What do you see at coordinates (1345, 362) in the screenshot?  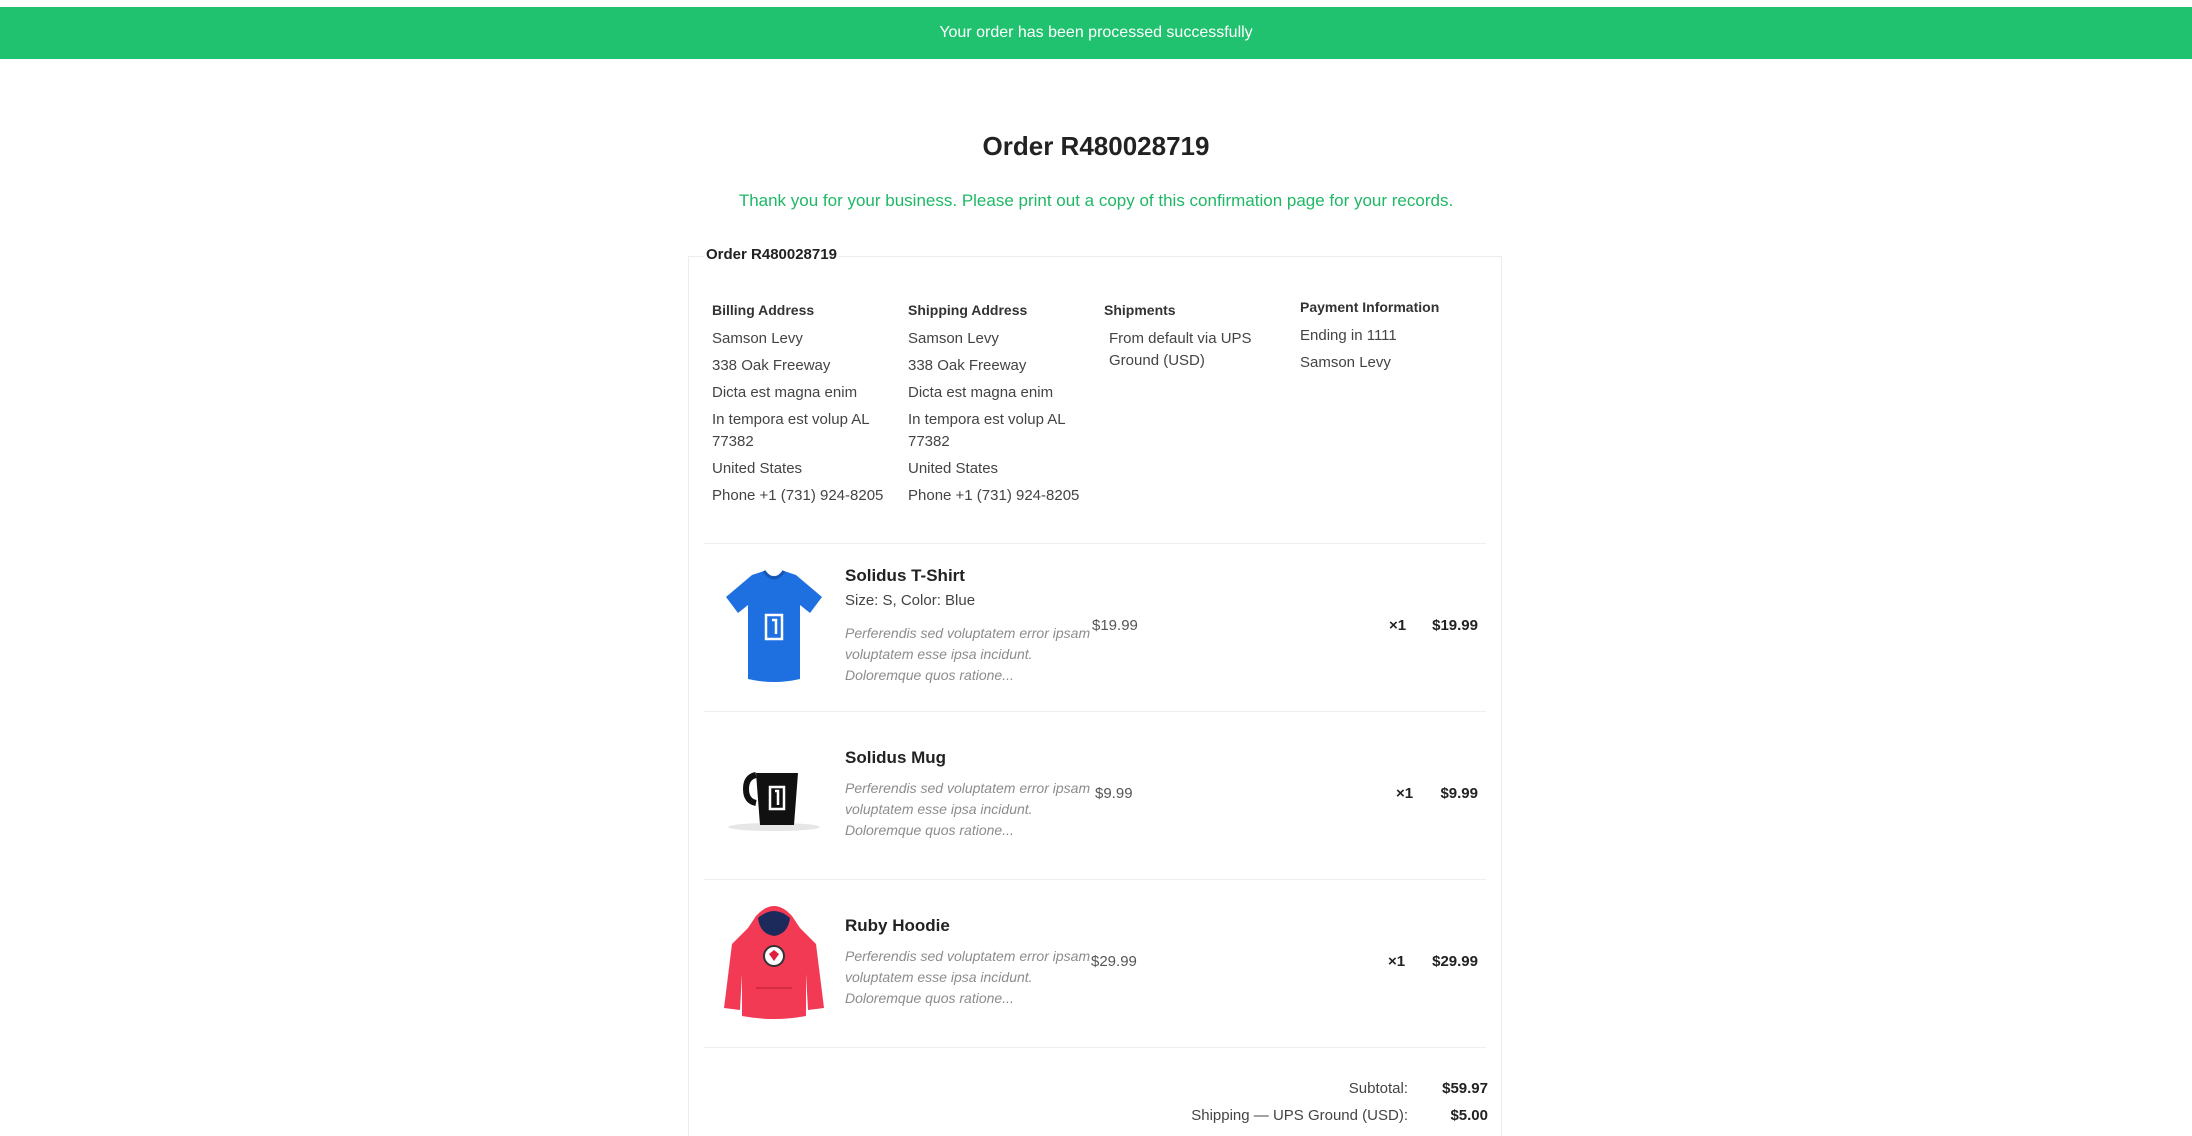 I see `payment-name: Samson Levy` at bounding box center [1345, 362].